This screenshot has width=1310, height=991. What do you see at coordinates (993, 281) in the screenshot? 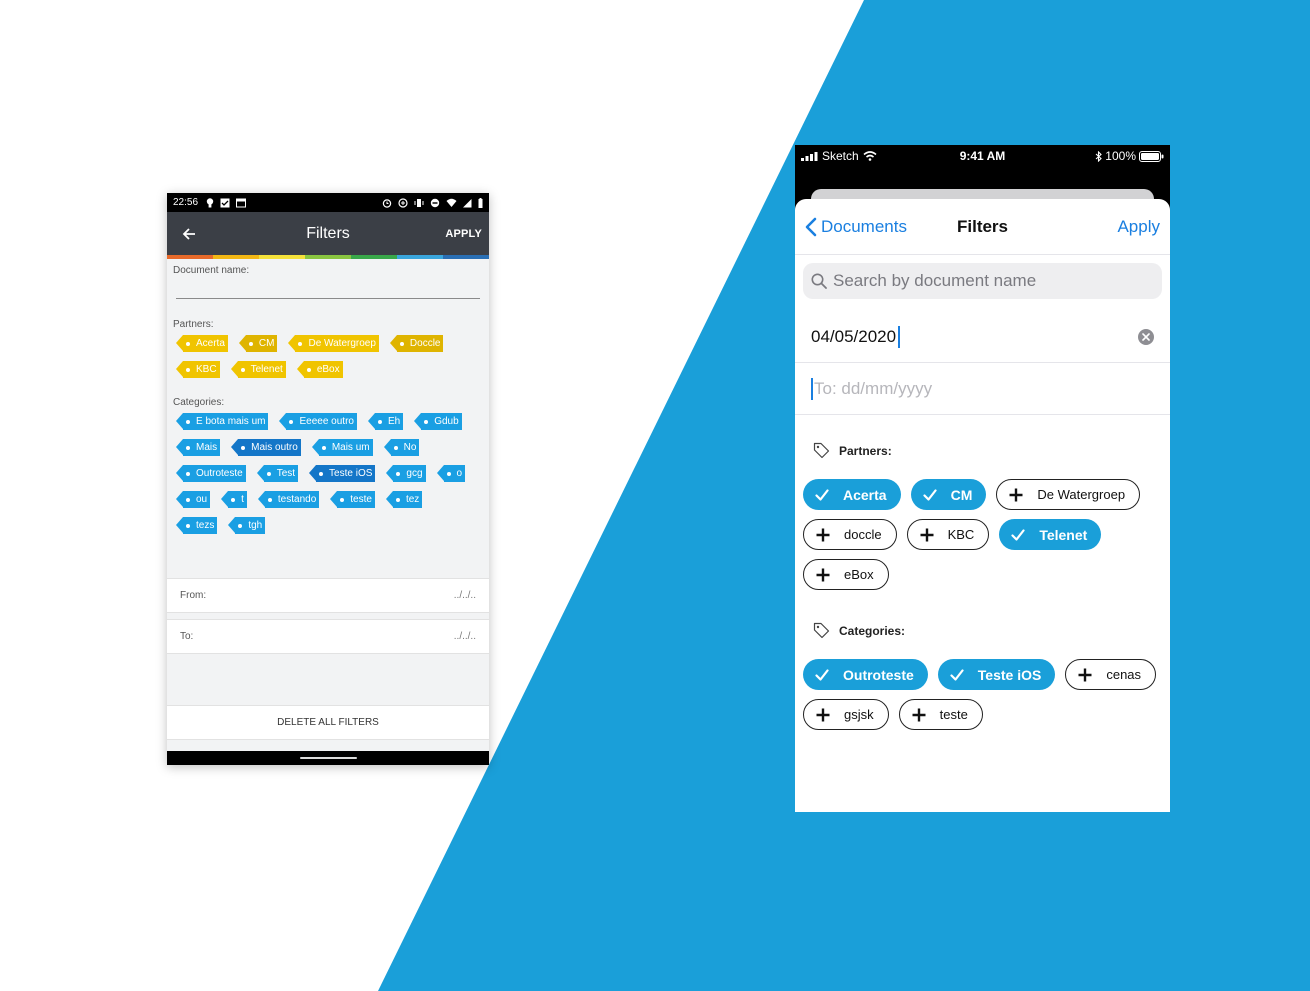
I see `search-input` at bounding box center [993, 281].